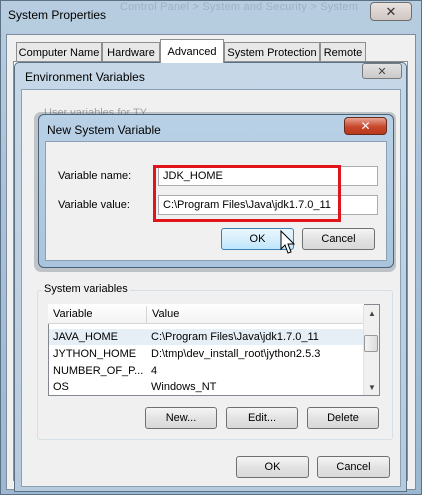 Image resolution: width=422 pixels, height=495 pixels. What do you see at coordinates (95, 354) in the screenshot?
I see `variable-cell: JYTHON_HOME` at bounding box center [95, 354].